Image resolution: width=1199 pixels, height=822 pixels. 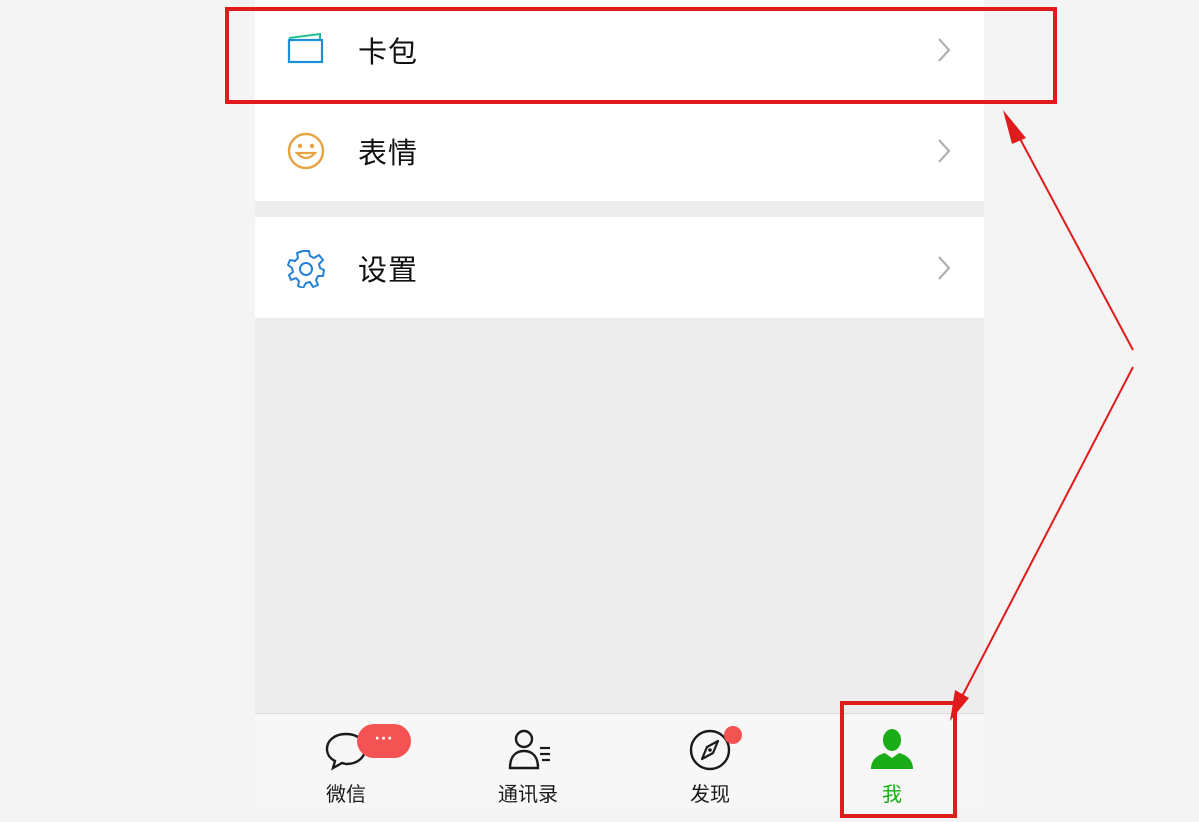 I want to click on annotation-arrow-line, so click(x=1071, y=235).